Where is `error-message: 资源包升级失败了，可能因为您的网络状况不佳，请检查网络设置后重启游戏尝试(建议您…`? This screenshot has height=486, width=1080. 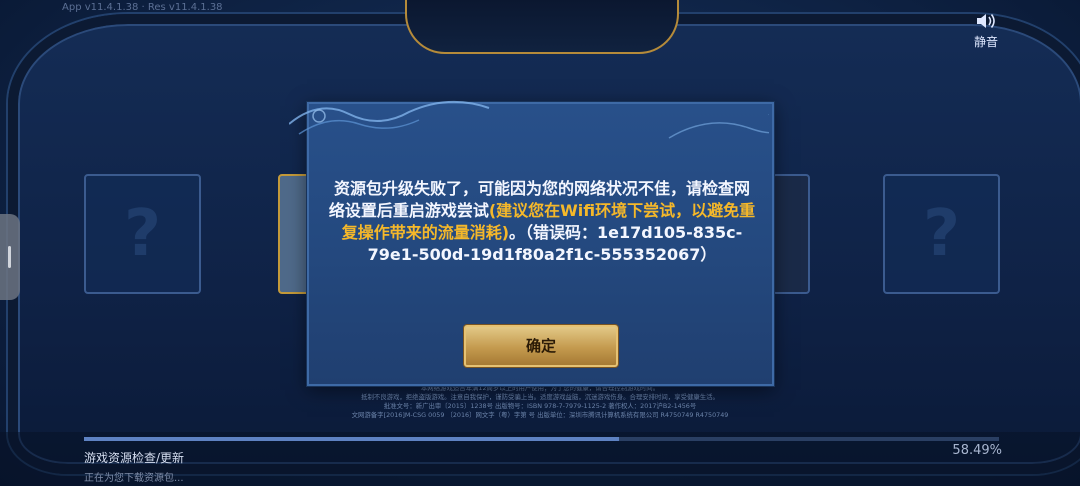 error-message: 资源包升级失败了，可能因为您的网络状况不佳，请检查网络设置后重启游戏尝试(建议您… is located at coordinates (542, 222).